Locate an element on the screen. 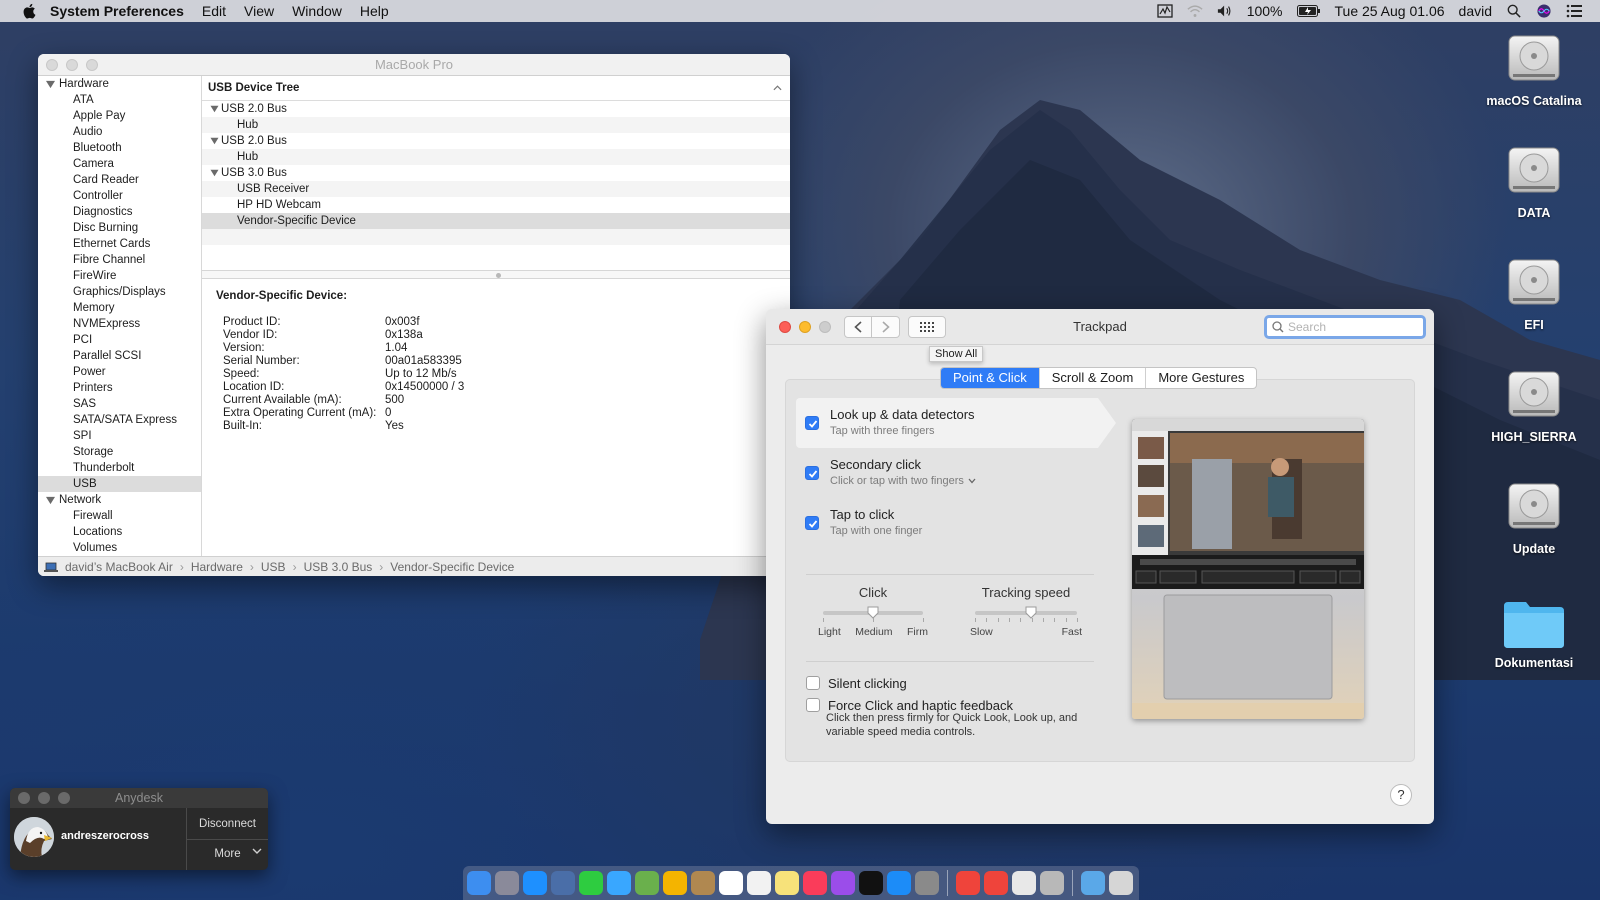 The width and height of the screenshot is (1600, 900). sidebar-item-nvmexpress: NVMExpress is located at coordinates (119, 324).